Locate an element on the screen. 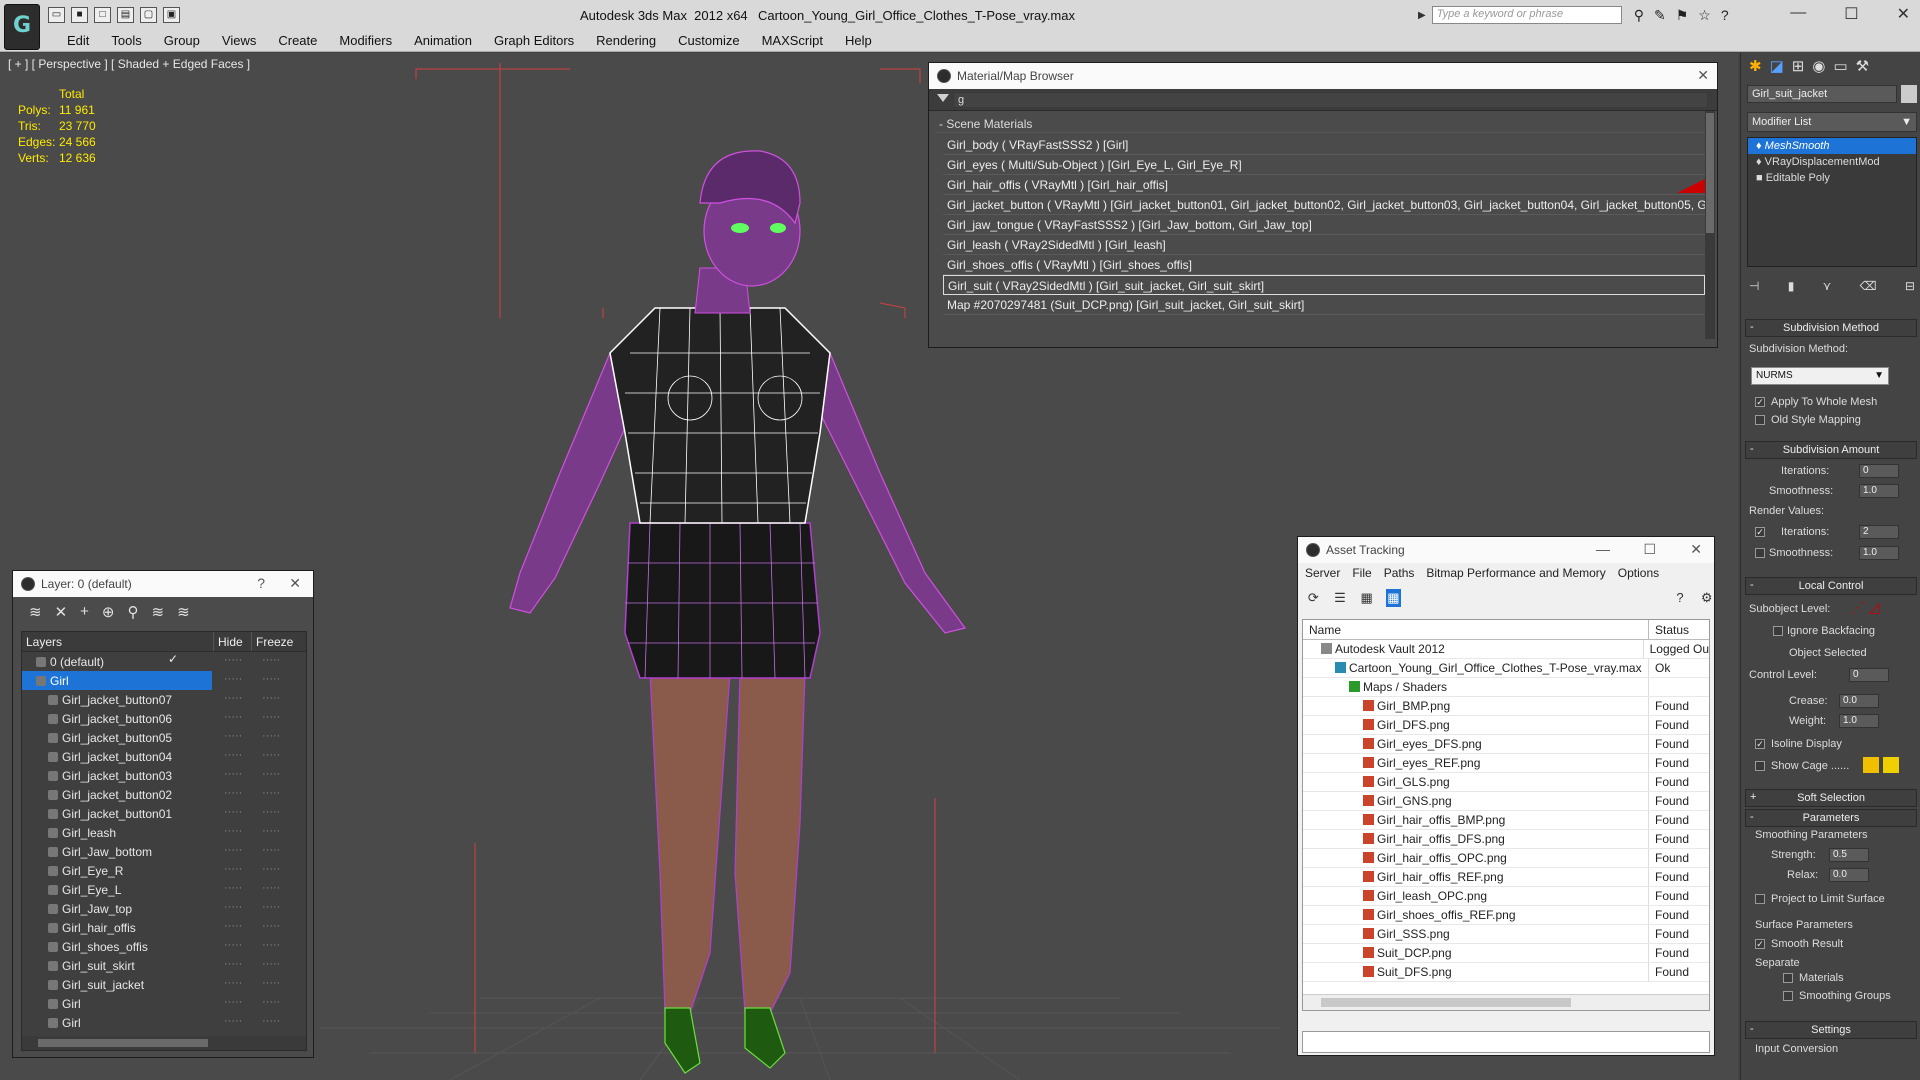 The height and width of the screenshot is (1080, 1920). object-color-swatch is located at coordinates (1909, 94).